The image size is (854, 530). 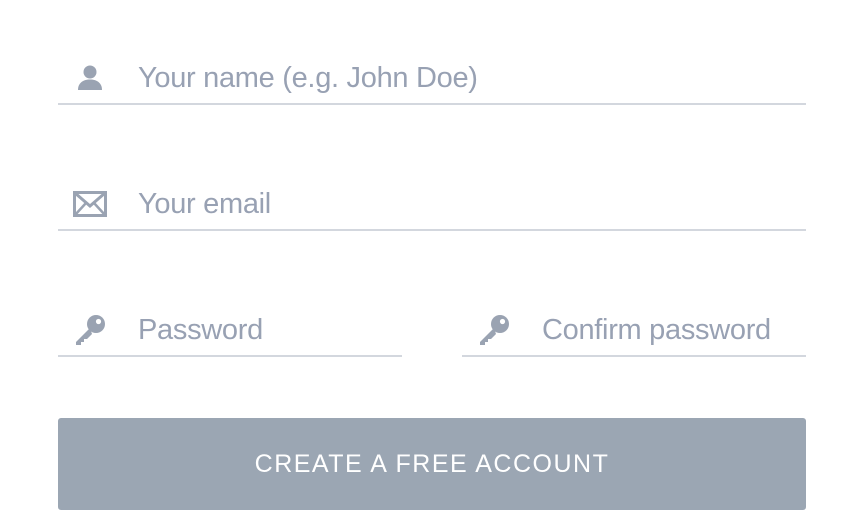 What do you see at coordinates (90, 204) in the screenshot?
I see `envelope-icon` at bounding box center [90, 204].